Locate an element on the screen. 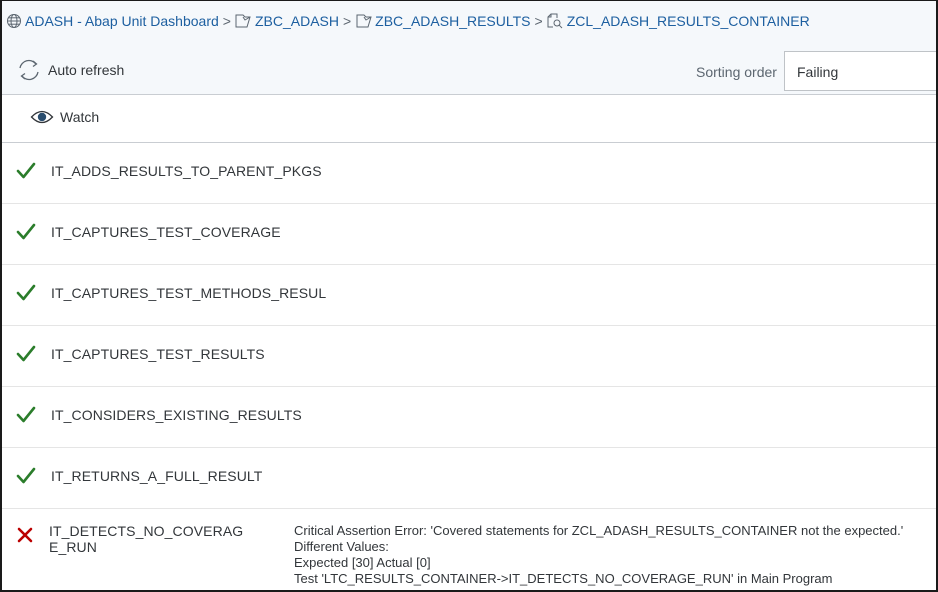 The height and width of the screenshot is (592, 938). test-row: IT_CAPTURES_TEST_METHODS_RESUL is located at coordinates (469, 295).